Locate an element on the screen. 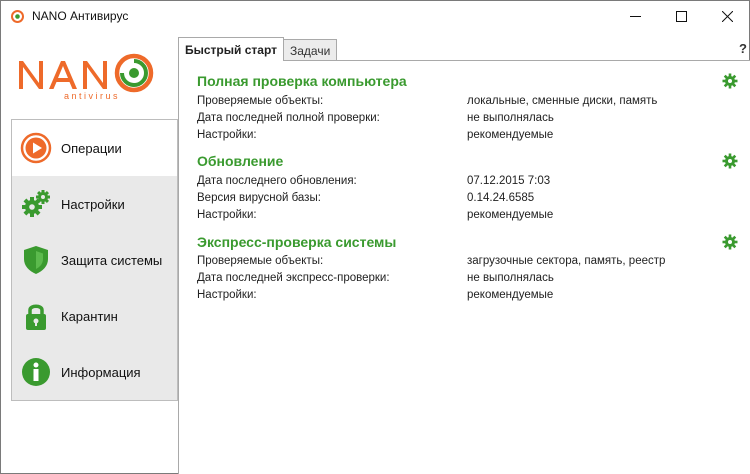 This screenshot has height=474, width=750. nav-item-settings: Настройки is located at coordinates (94, 204).